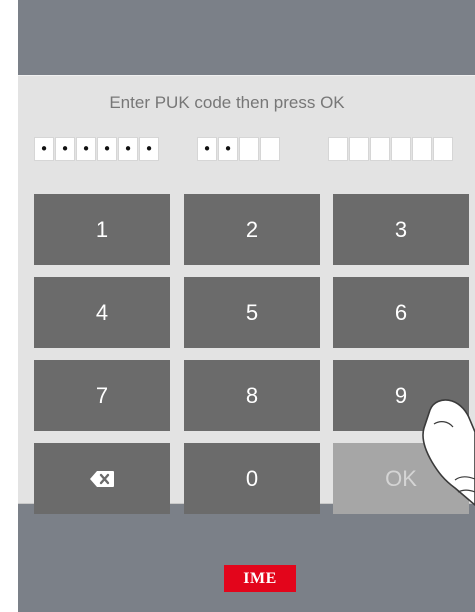 This screenshot has height=612, width=475. Describe the element at coordinates (252, 395) in the screenshot. I see `key-8: 8` at that location.